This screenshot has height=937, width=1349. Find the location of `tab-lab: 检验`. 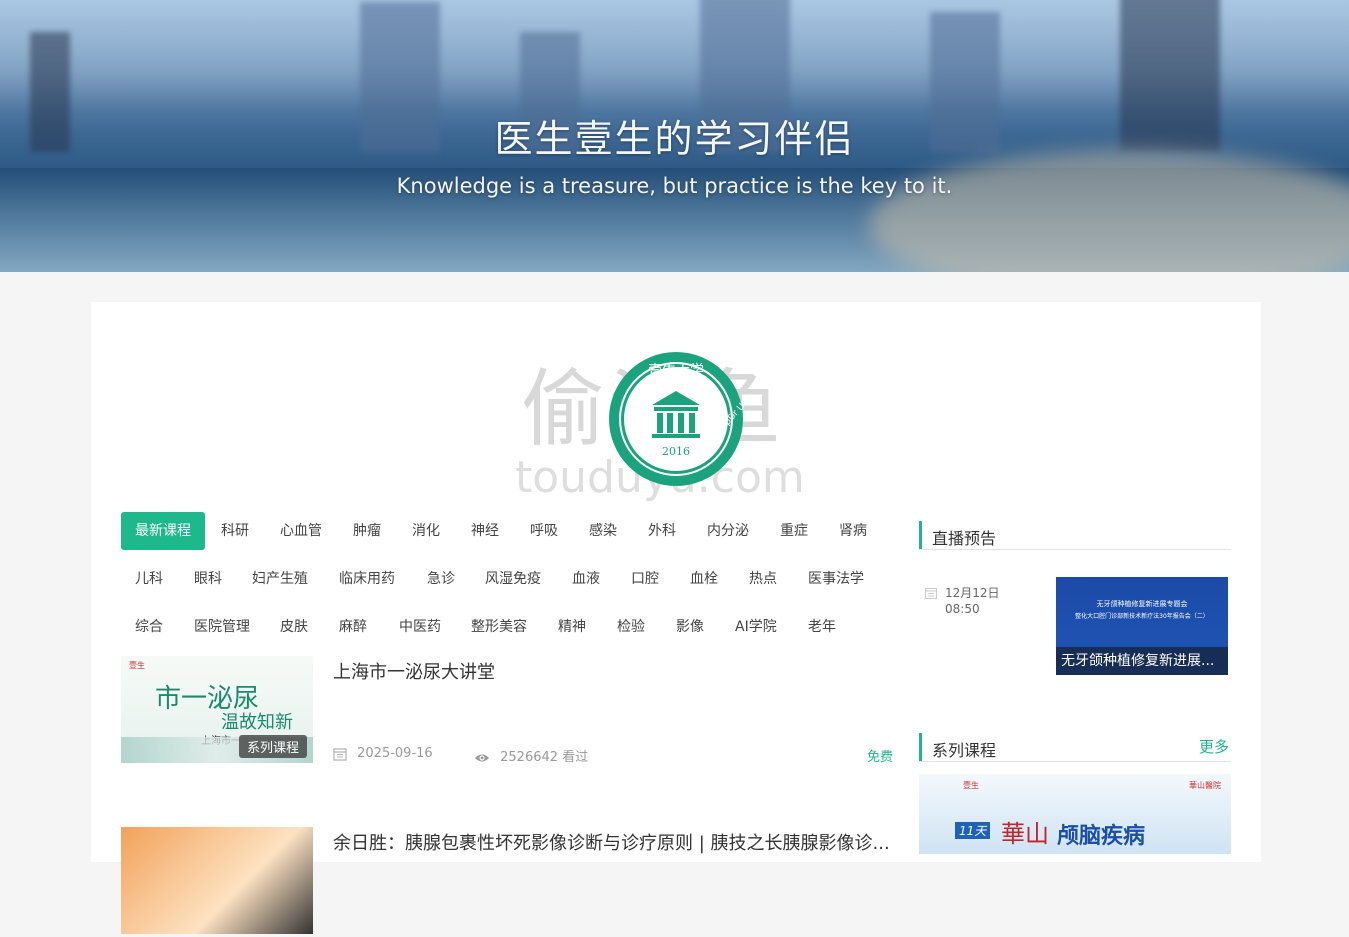

tab-lab: 检验 is located at coordinates (631, 627).